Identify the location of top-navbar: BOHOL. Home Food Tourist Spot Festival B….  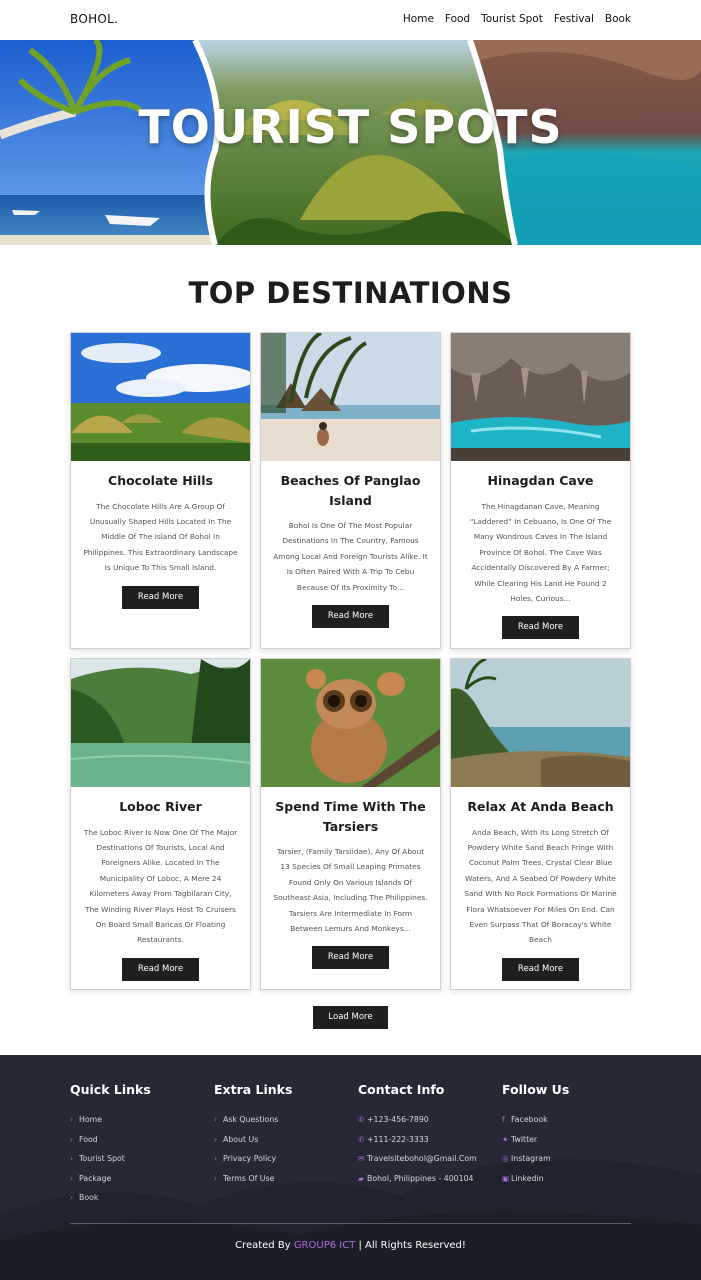
(350, 20).